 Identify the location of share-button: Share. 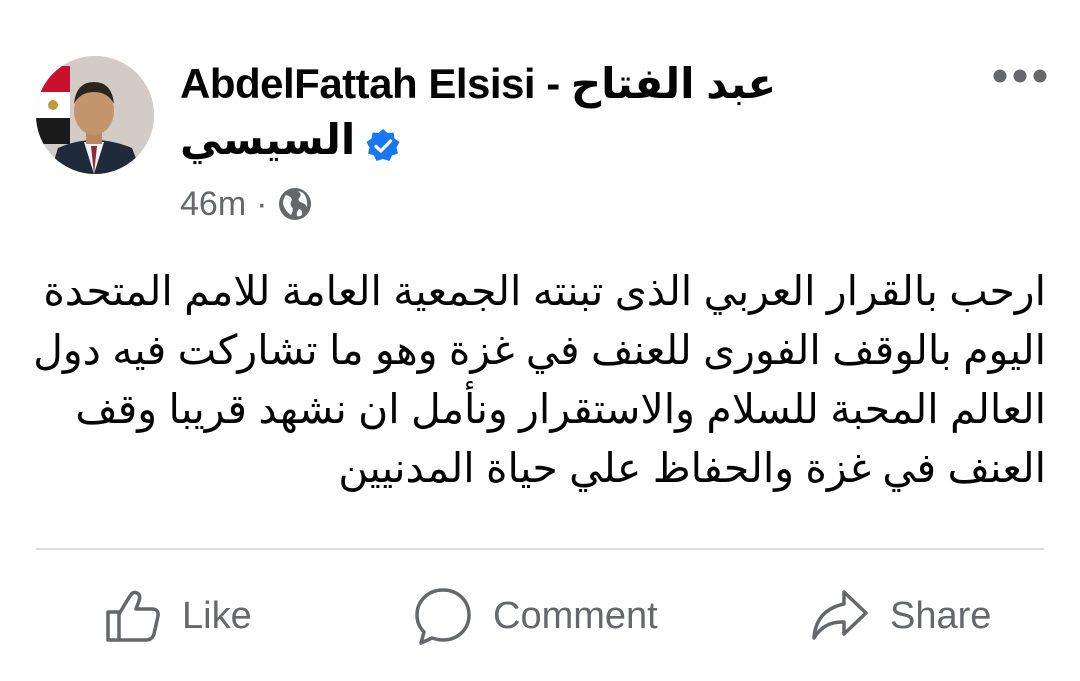
(900, 616).